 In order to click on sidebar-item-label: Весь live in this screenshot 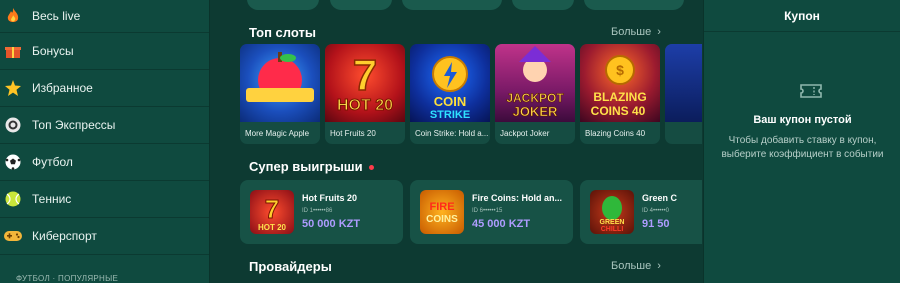, I will do `click(56, 16)`.